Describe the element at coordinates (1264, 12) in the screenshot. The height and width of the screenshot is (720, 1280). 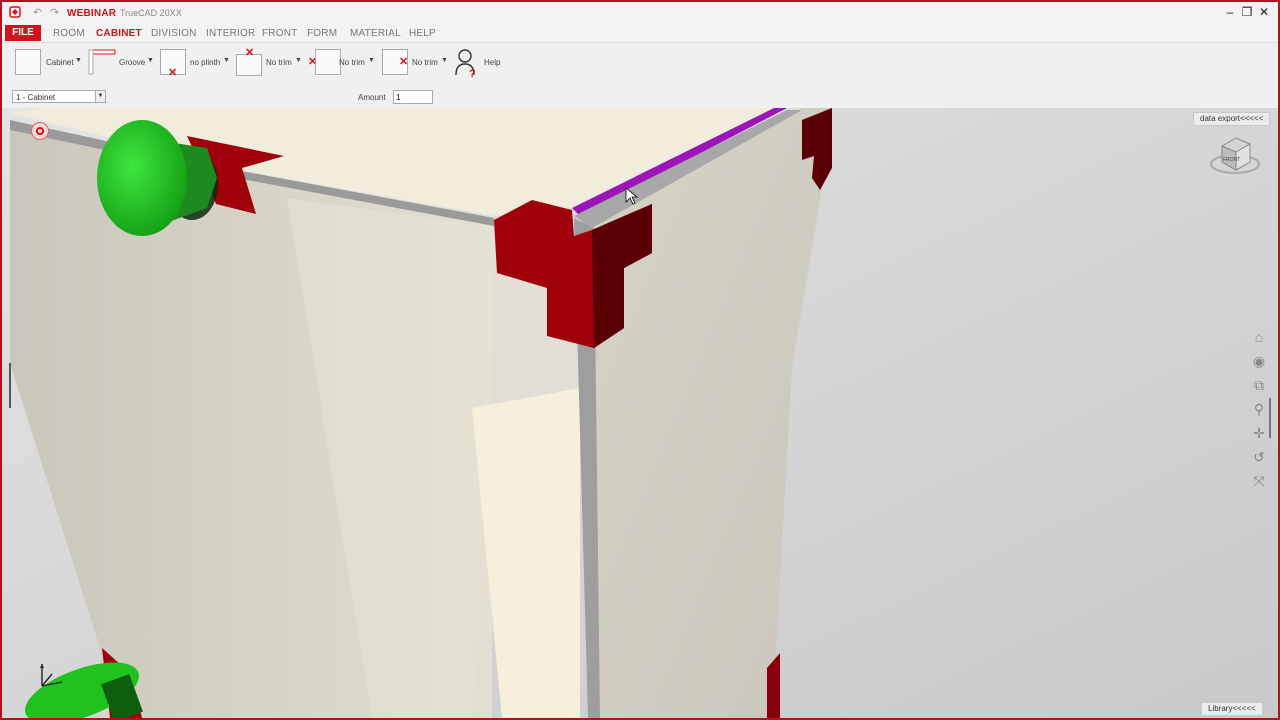
I see `close-button: ✕` at that location.